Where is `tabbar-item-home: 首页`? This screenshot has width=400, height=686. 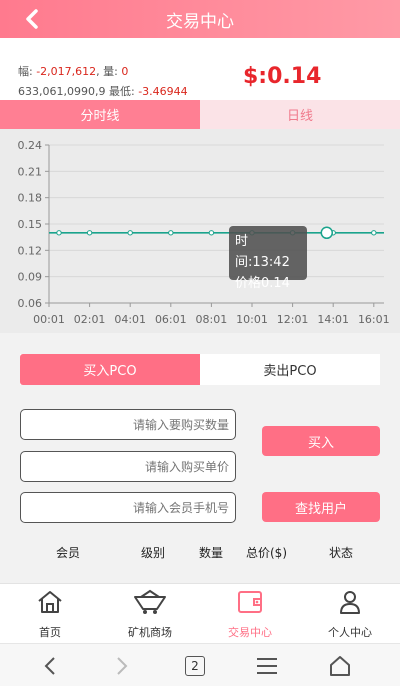 tabbar-item-home: 首页 is located at coordinates (50, 614).